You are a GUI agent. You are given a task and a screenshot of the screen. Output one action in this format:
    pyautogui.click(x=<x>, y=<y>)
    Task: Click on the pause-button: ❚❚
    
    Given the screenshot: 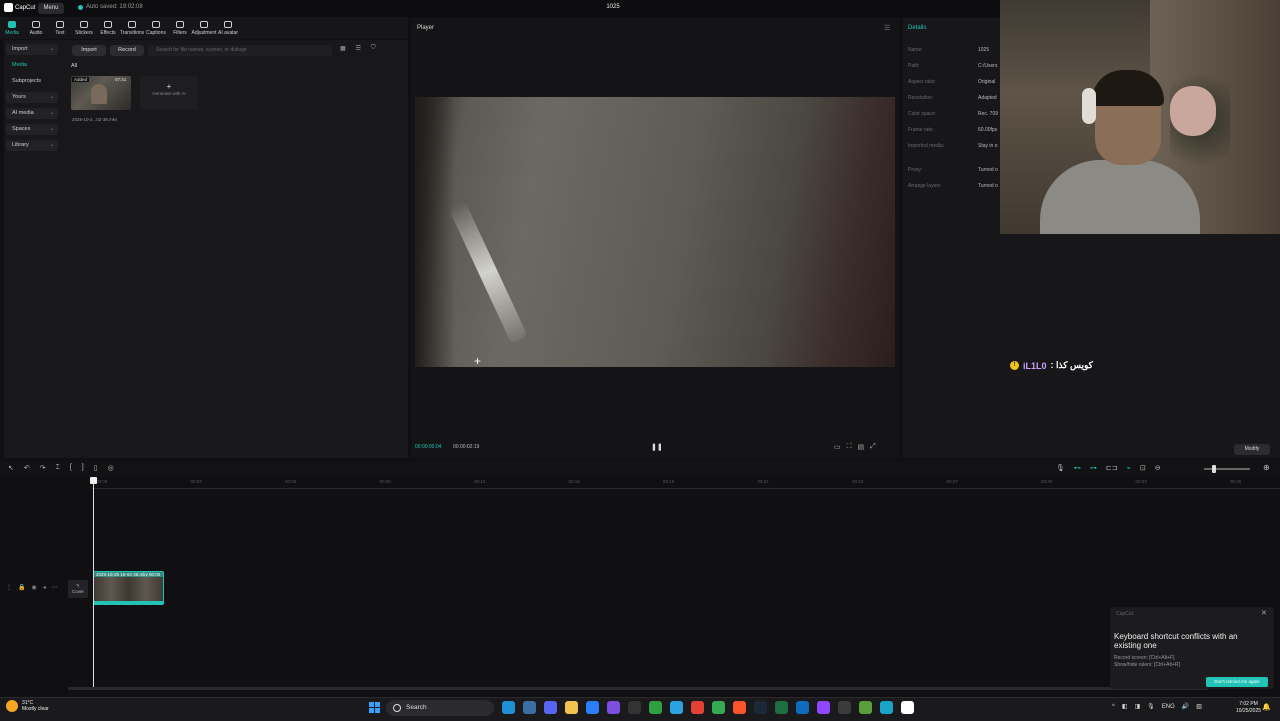 What is the action you would take?
    pyautogui.click(x=657, y=447)
    